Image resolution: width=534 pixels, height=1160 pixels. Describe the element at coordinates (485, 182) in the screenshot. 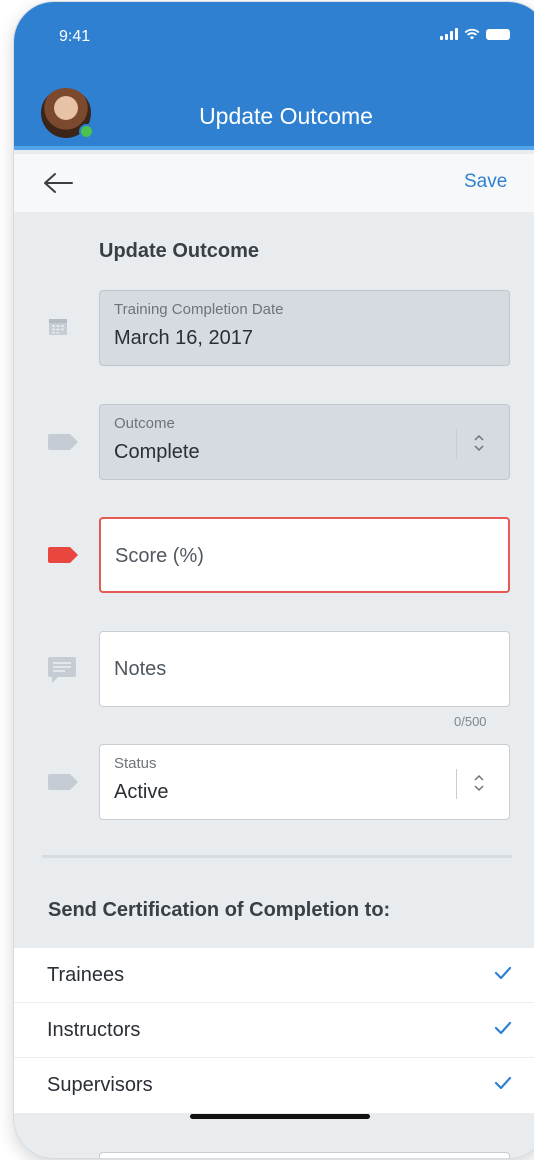

I see `save-button: Save` at that location.